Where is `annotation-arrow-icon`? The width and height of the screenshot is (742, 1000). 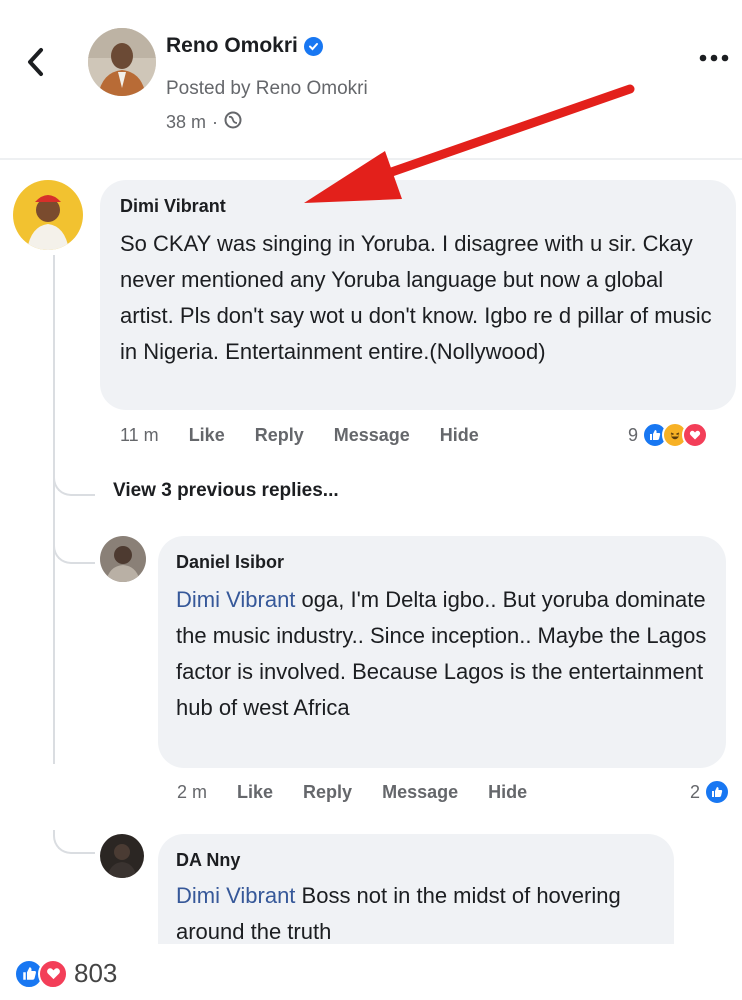
annotation-arrow-icon is located at coordinates (465, 142).